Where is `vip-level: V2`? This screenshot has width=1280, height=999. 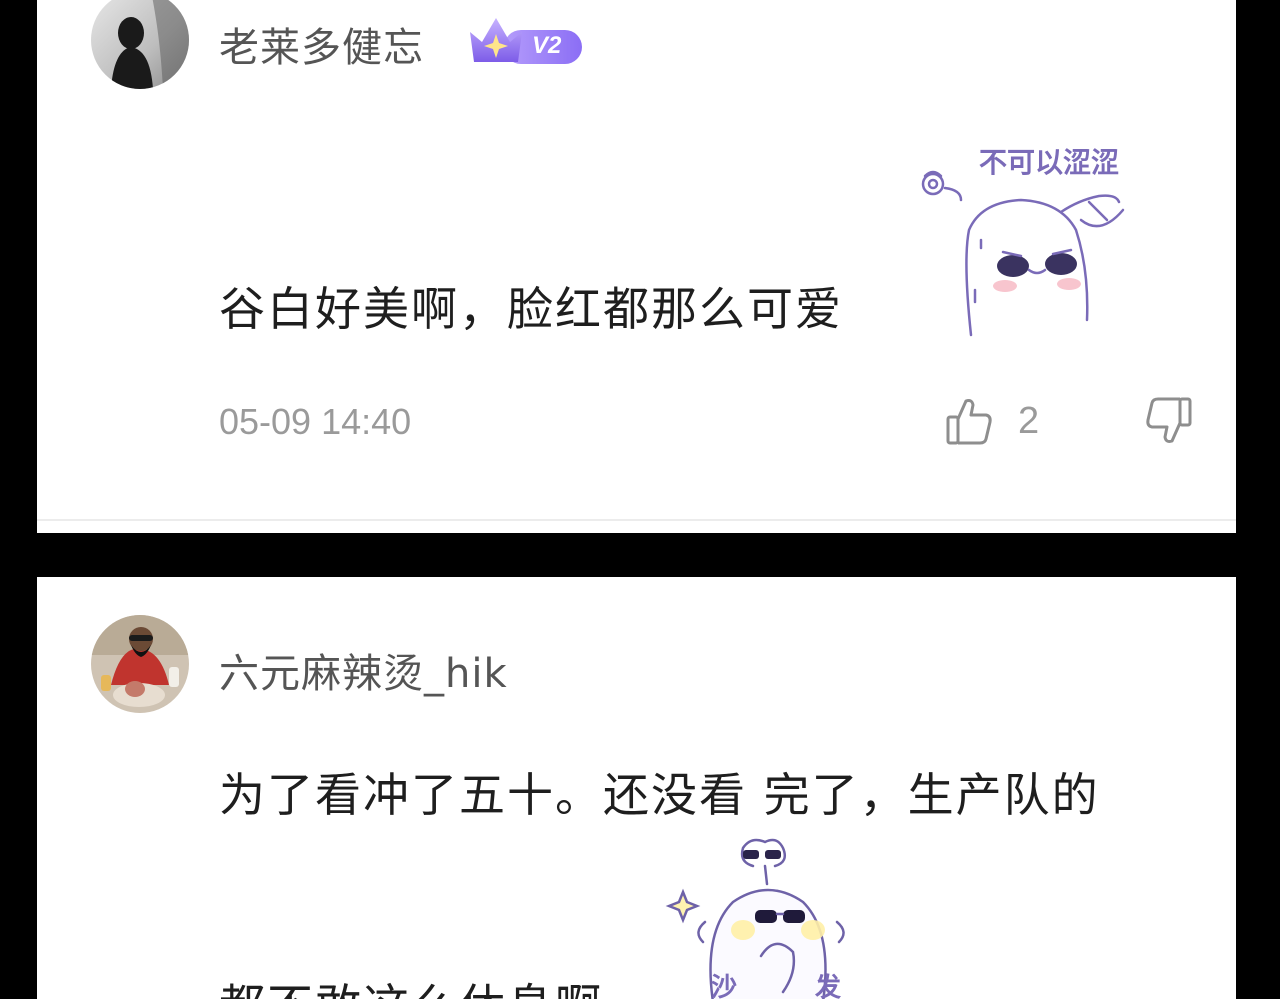
vip-level: V2 is located at coordinates (547, 45).